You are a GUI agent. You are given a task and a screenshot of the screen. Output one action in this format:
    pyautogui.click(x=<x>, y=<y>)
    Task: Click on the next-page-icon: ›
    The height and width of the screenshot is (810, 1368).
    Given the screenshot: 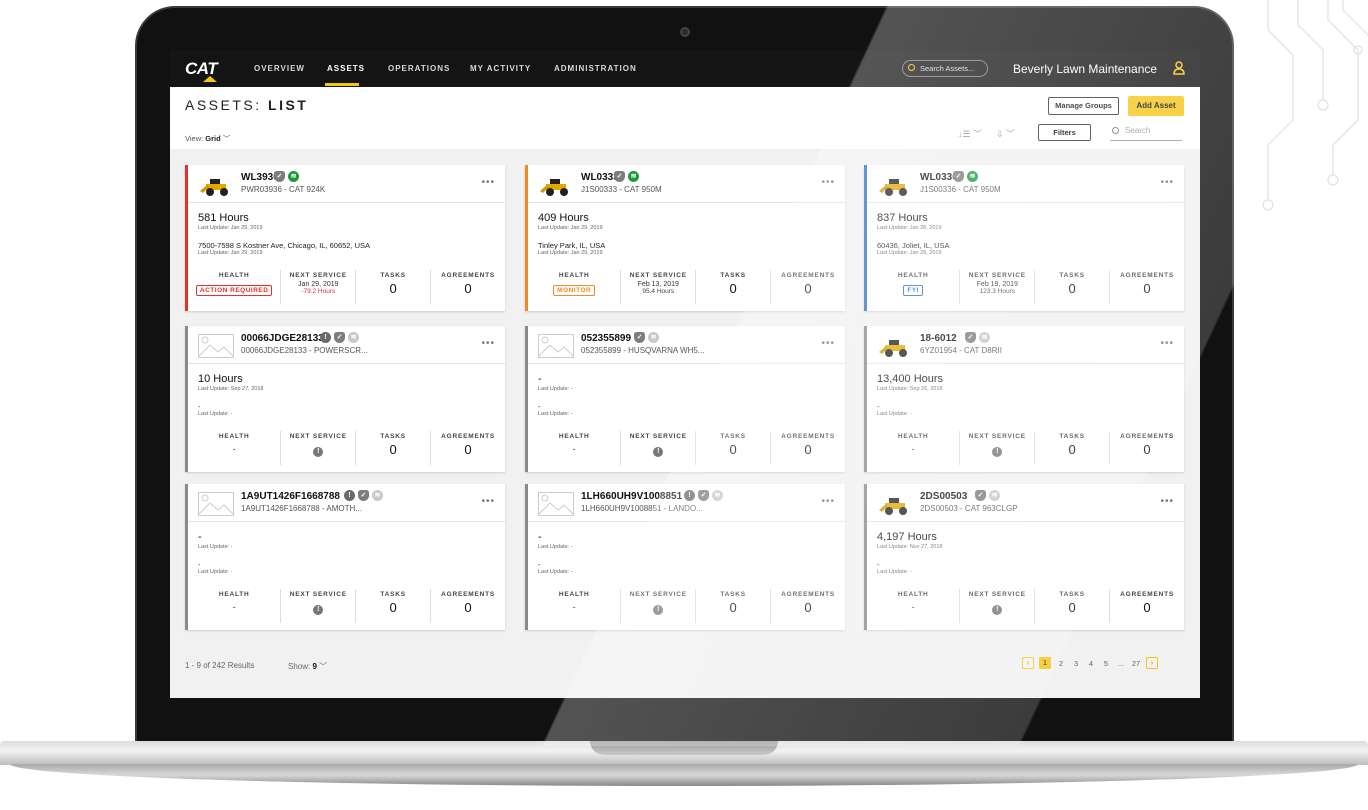 What is the action you would take?
    pyautogui.click(x=1152, y=663)
    